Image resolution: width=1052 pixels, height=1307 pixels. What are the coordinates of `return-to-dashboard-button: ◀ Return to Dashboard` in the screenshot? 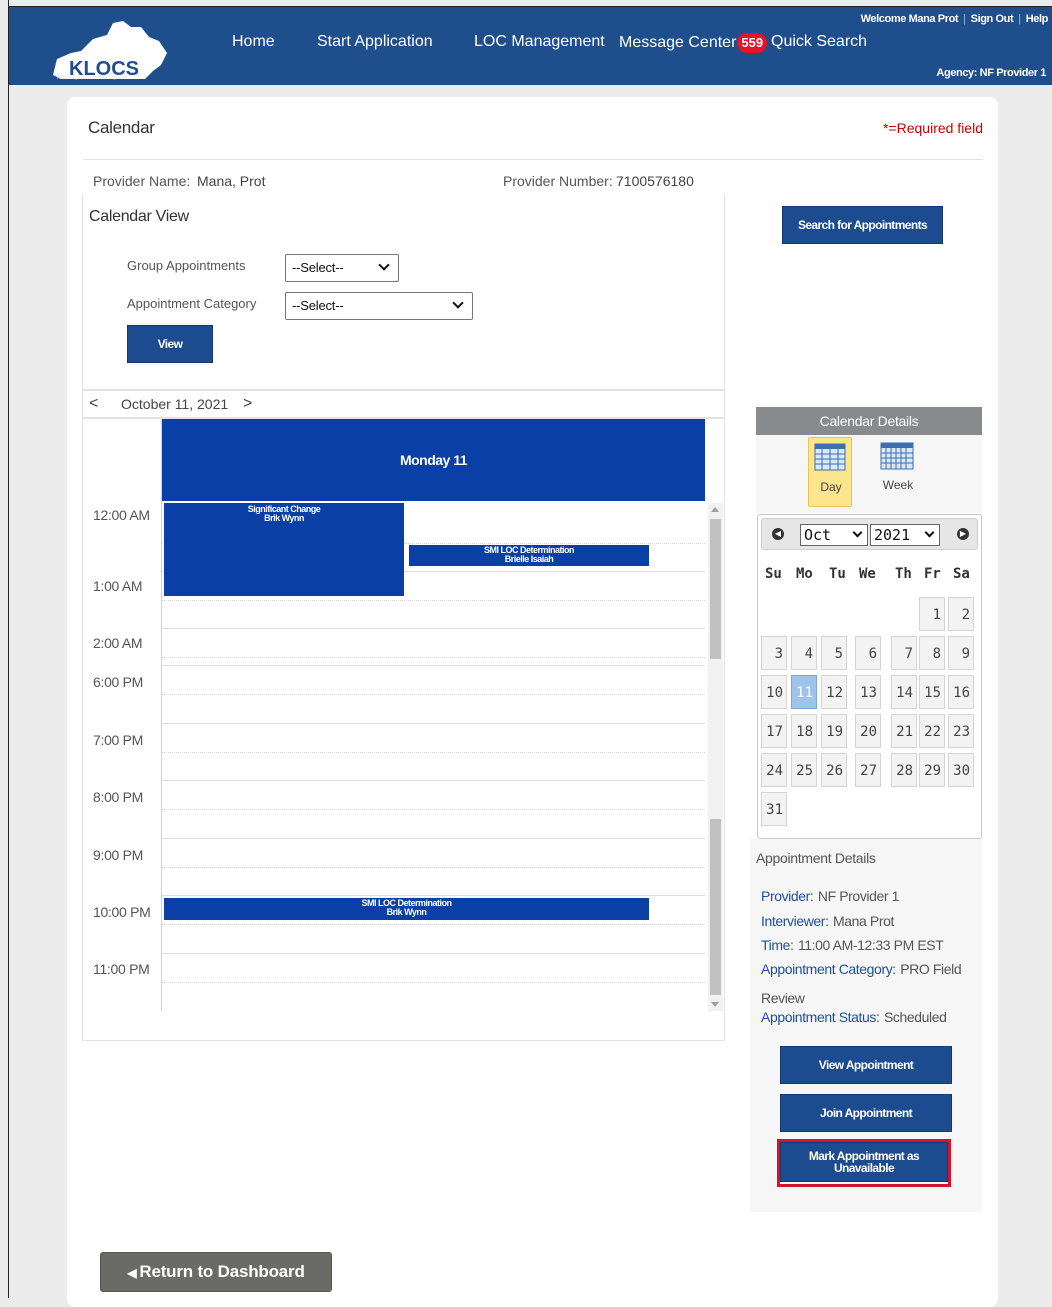 It's located at (216, 1272).